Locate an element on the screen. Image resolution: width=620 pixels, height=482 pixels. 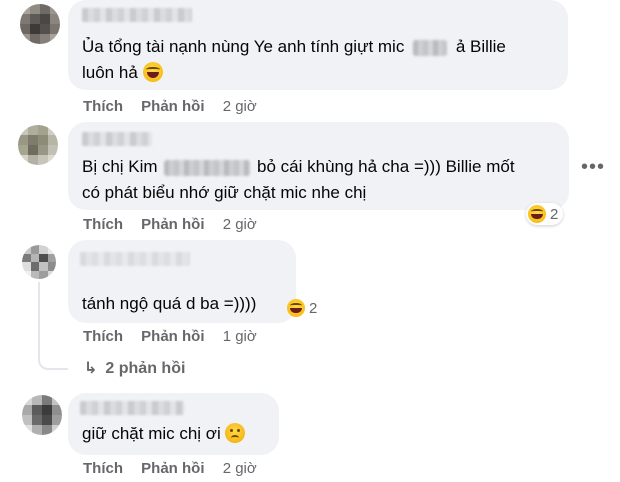
comment-text-line-1: tánh ngộ quá d ba =)))) is located at coordinates (169, 303).